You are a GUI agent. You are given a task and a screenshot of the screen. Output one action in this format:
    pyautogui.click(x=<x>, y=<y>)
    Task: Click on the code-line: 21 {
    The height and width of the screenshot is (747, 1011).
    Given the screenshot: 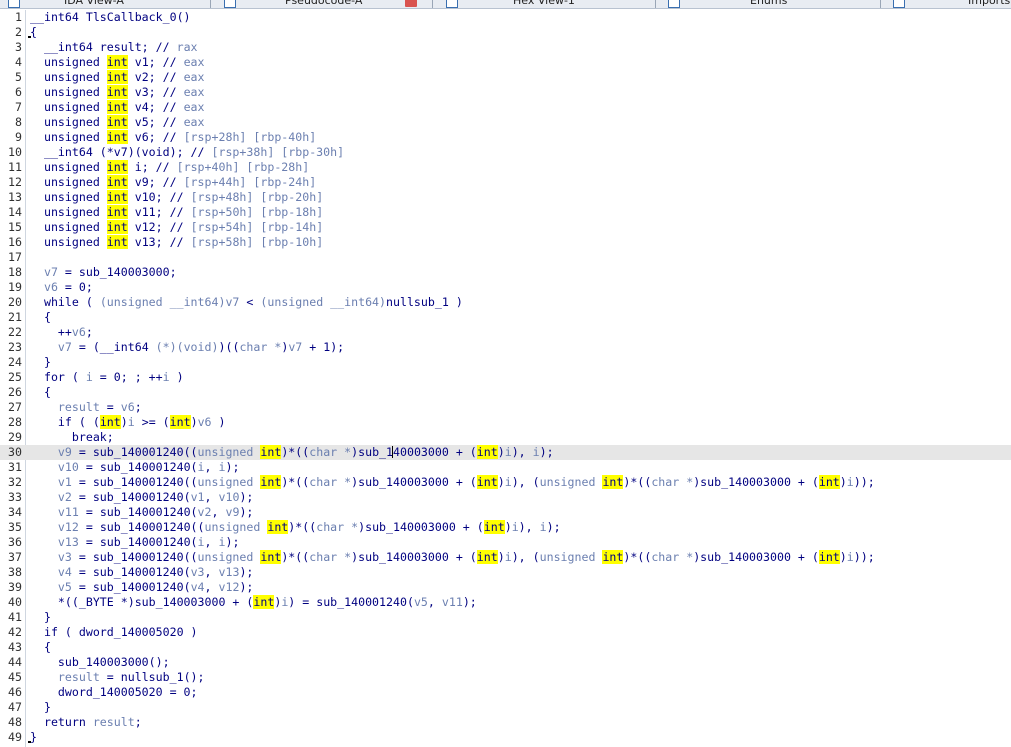 What is the action you would take?
    pyautogui.click(x=505, y=317)
    